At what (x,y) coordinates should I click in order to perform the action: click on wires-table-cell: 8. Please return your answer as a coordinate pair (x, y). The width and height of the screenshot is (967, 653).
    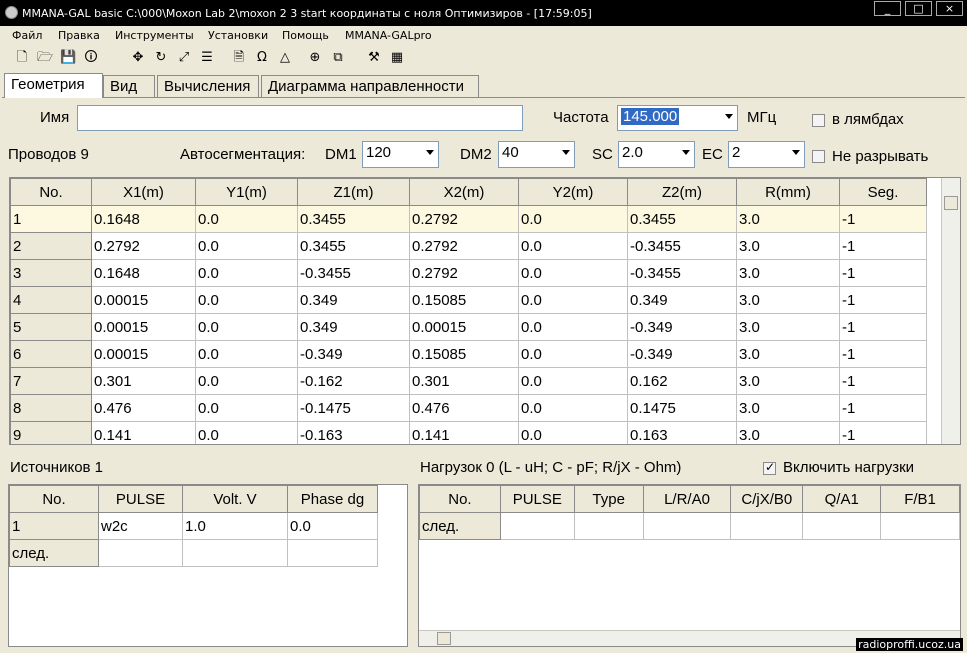
    Looking at the image, I should click on (51, 408).